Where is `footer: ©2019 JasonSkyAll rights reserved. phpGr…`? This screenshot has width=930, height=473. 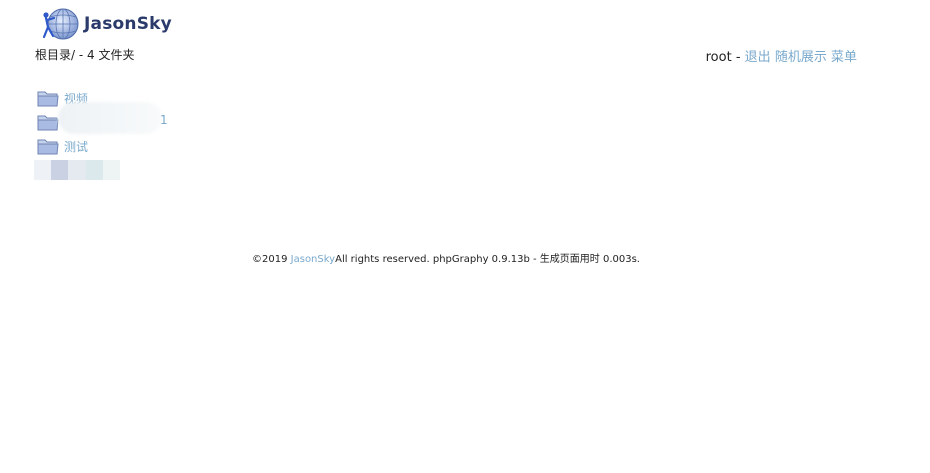 footer: ©2019 JasonSkyAll rights reserved. phpGr… is located at coordinates (446, 257).